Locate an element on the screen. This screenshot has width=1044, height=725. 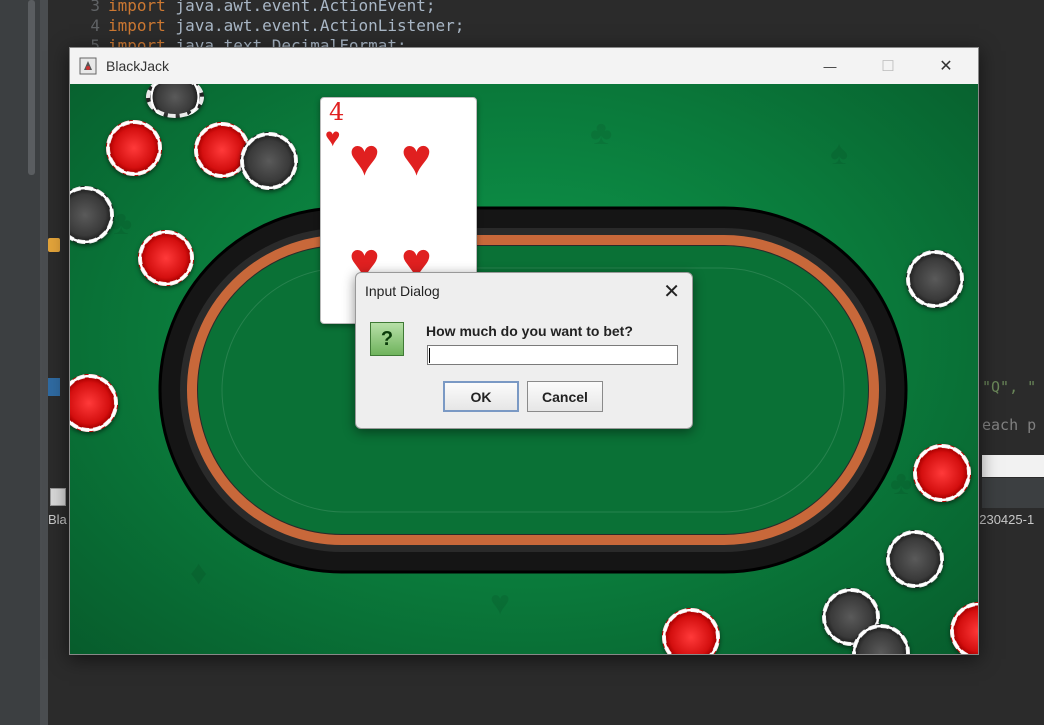
dialog-title: Input Dialog is located at coordinates (402, 291).